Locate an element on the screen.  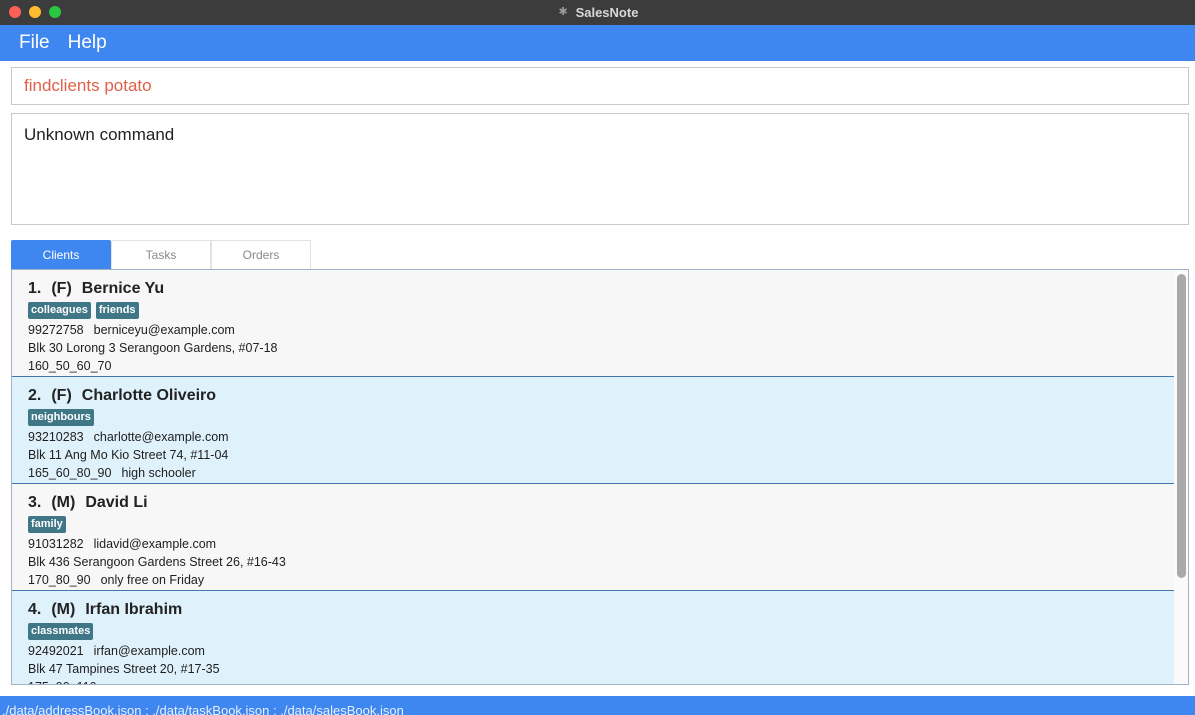
client-address: Blk 11 Ang Mo Kio Street 74, #11-04 is located at coordinates (128, 455).